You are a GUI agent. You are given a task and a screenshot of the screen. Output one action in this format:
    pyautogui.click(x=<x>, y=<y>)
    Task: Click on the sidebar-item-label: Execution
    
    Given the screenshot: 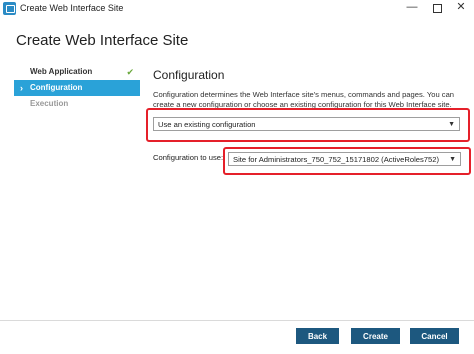 What is the action you would take?
    pyautogui.click(x=49, y=103)
    